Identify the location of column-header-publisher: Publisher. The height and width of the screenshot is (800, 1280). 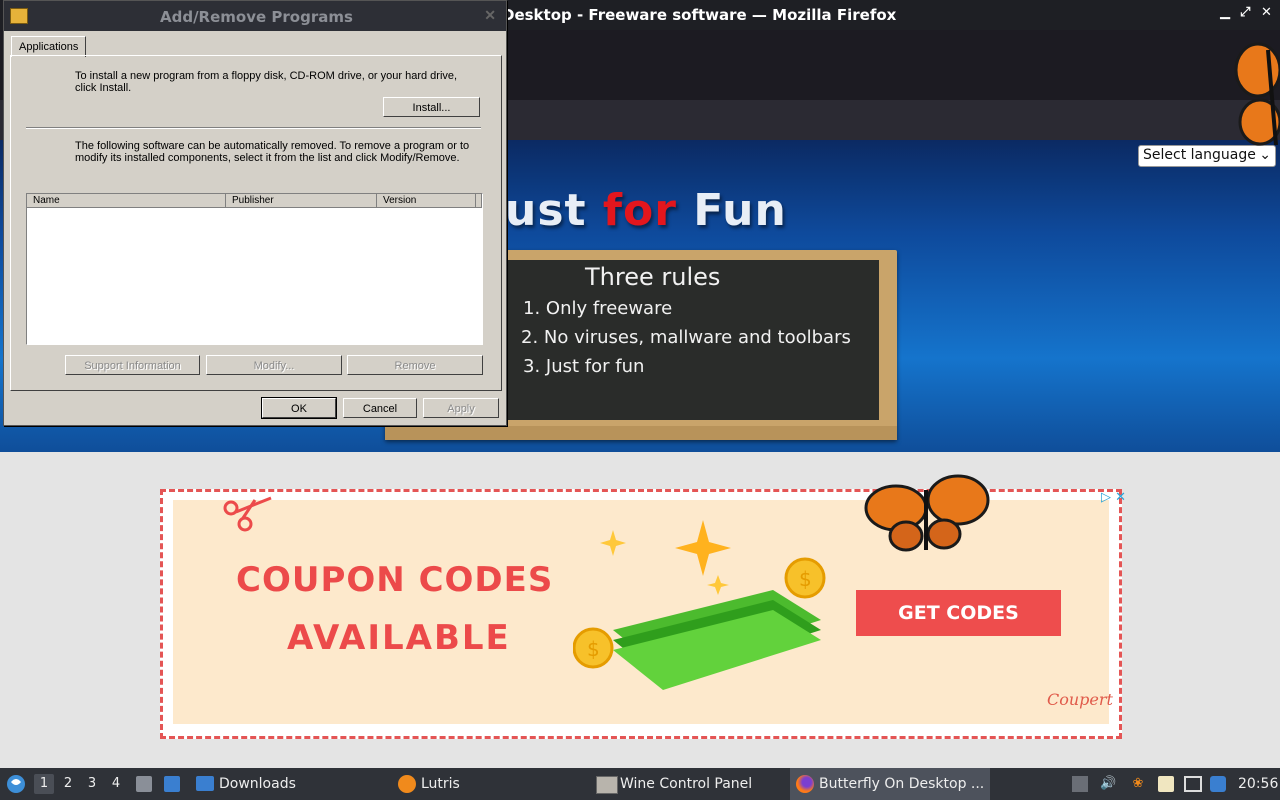
(301, 201).